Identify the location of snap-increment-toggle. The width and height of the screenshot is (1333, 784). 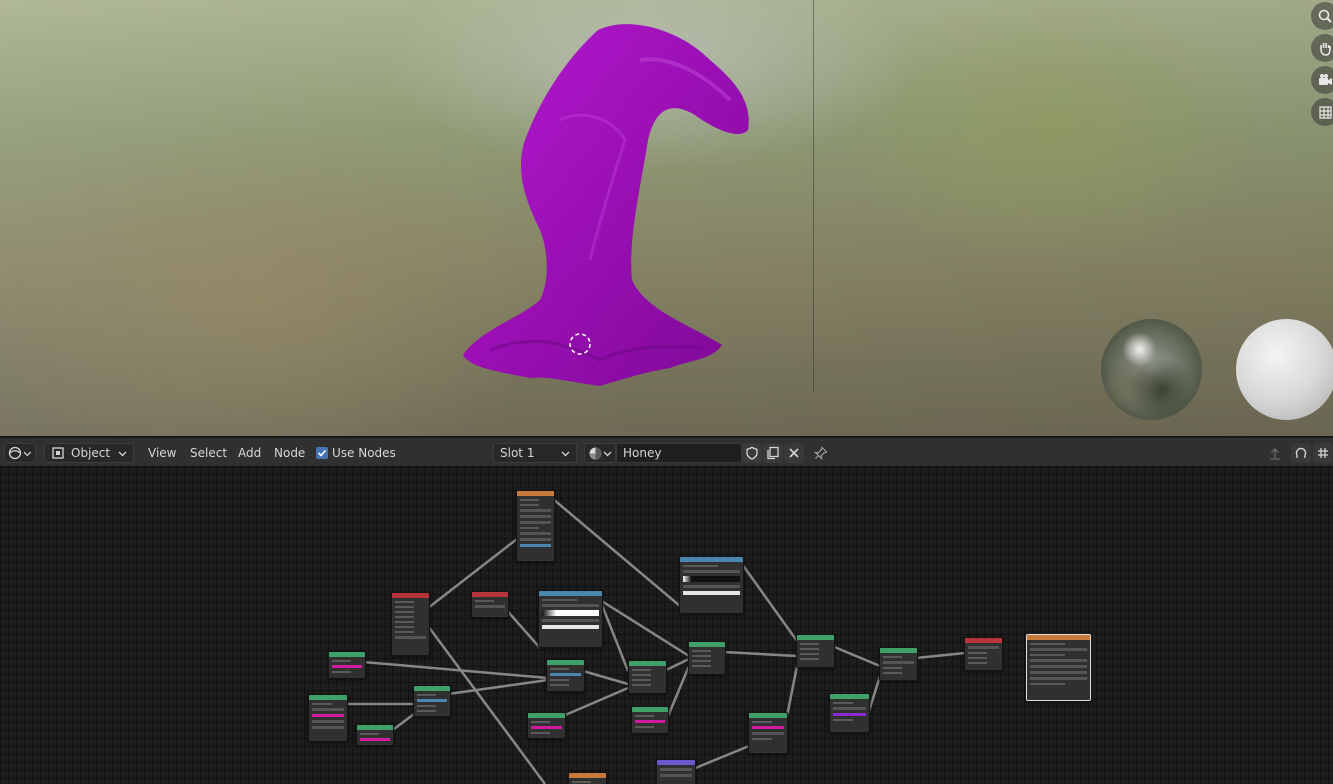
(1323, 453).